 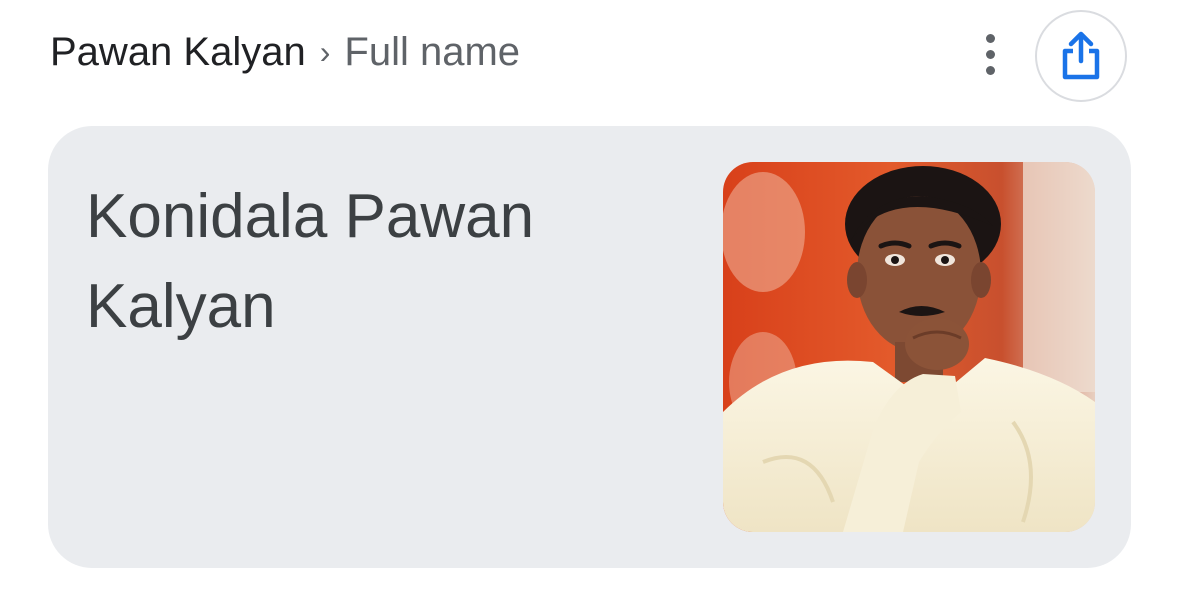 I want to click on share-button, so click(x=1081, y=56).